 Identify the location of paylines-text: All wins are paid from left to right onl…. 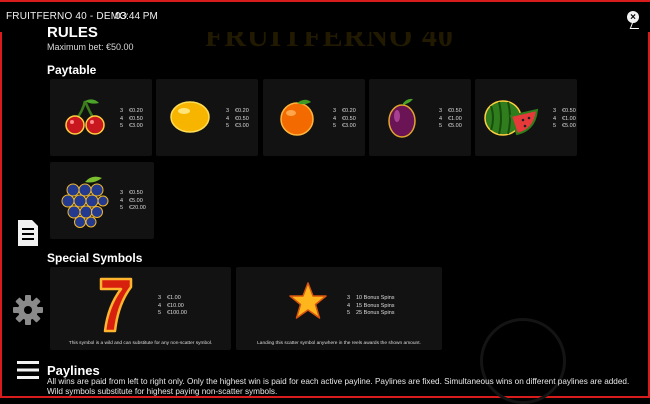
(338, 386).